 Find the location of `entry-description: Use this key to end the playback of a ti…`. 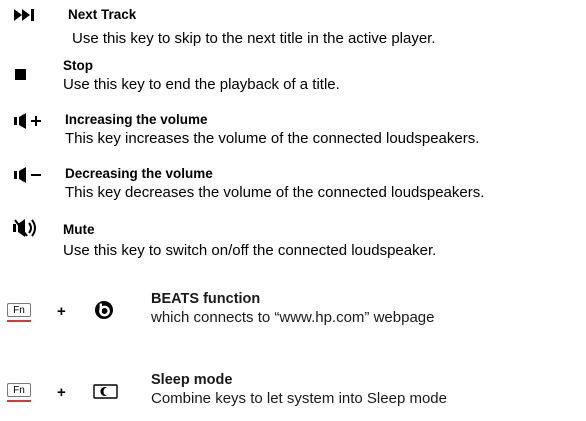

entry-description: Use this key to end the playback of a ti… is located at coordinates (201, 84).